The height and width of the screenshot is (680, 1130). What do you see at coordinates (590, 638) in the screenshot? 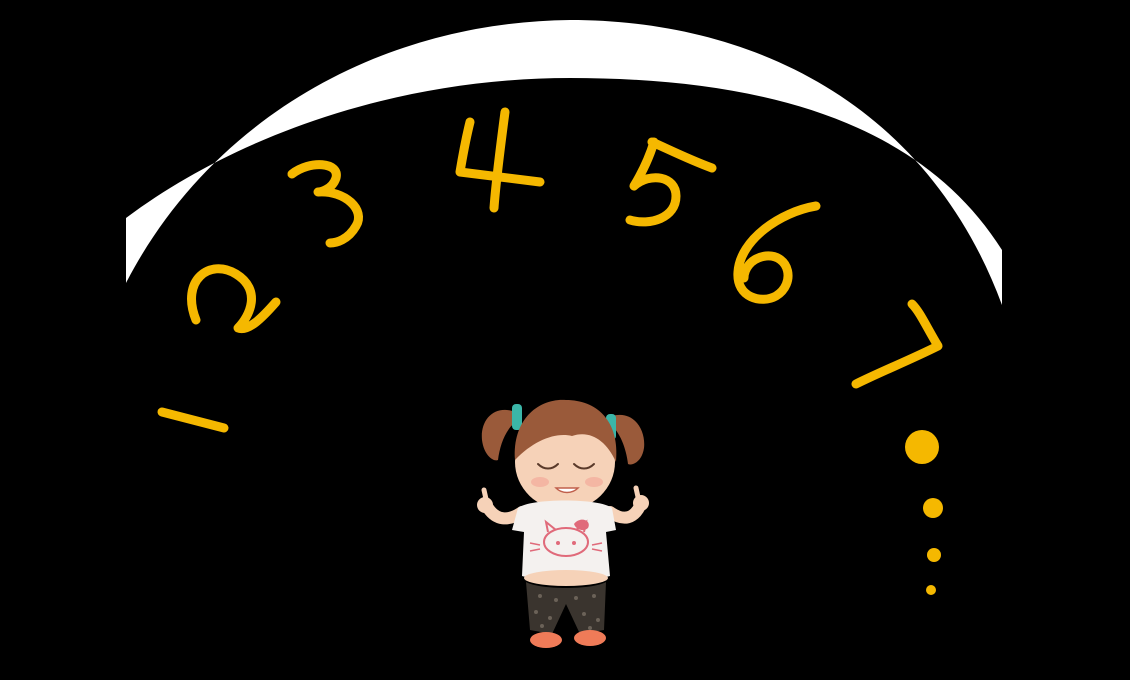
I see `shoe-right` at bounding box center [590, 638].